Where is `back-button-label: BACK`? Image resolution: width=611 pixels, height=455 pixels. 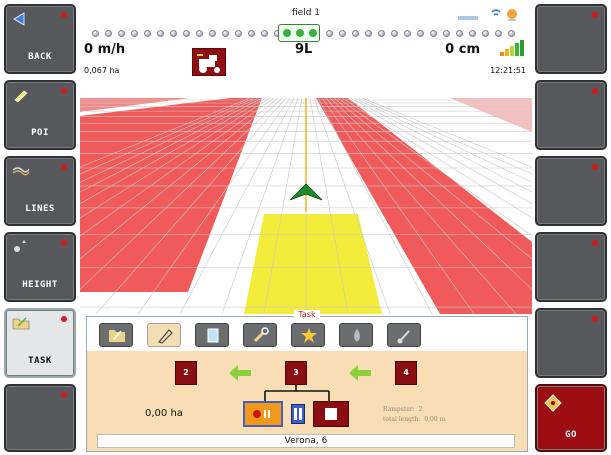
back-button-label: BACK is located at coordinates (40, 57).